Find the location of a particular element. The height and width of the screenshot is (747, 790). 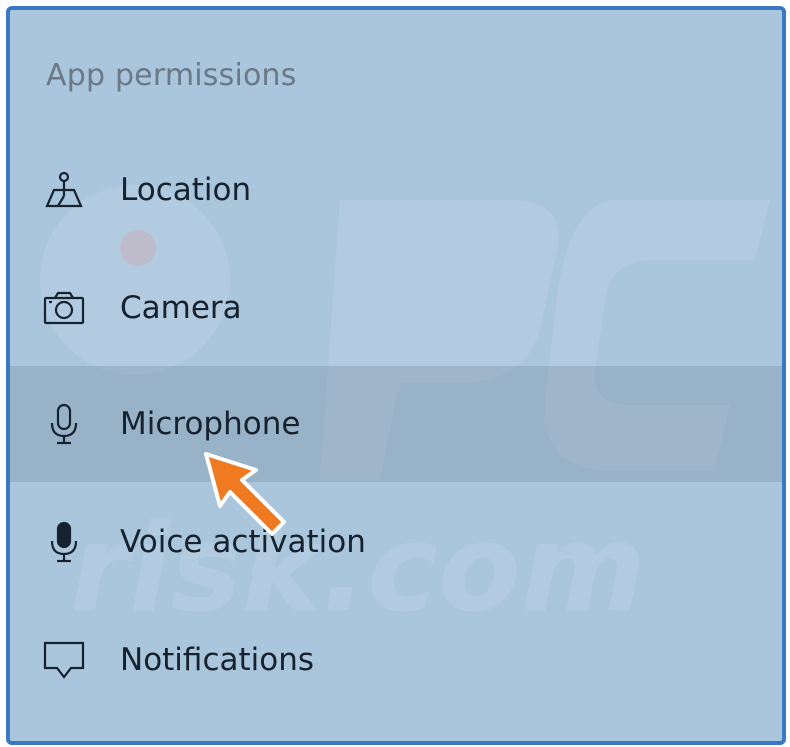

location-icon is located at coordinates (64, 190).